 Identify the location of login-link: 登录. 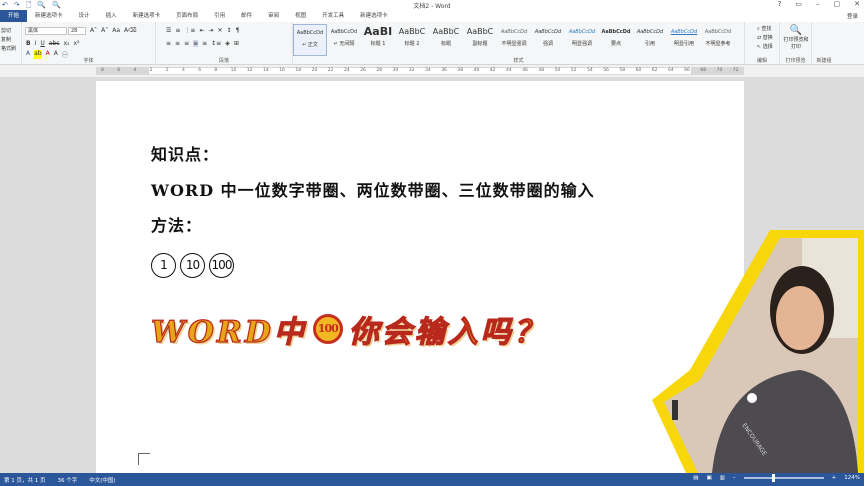
(852, 16).